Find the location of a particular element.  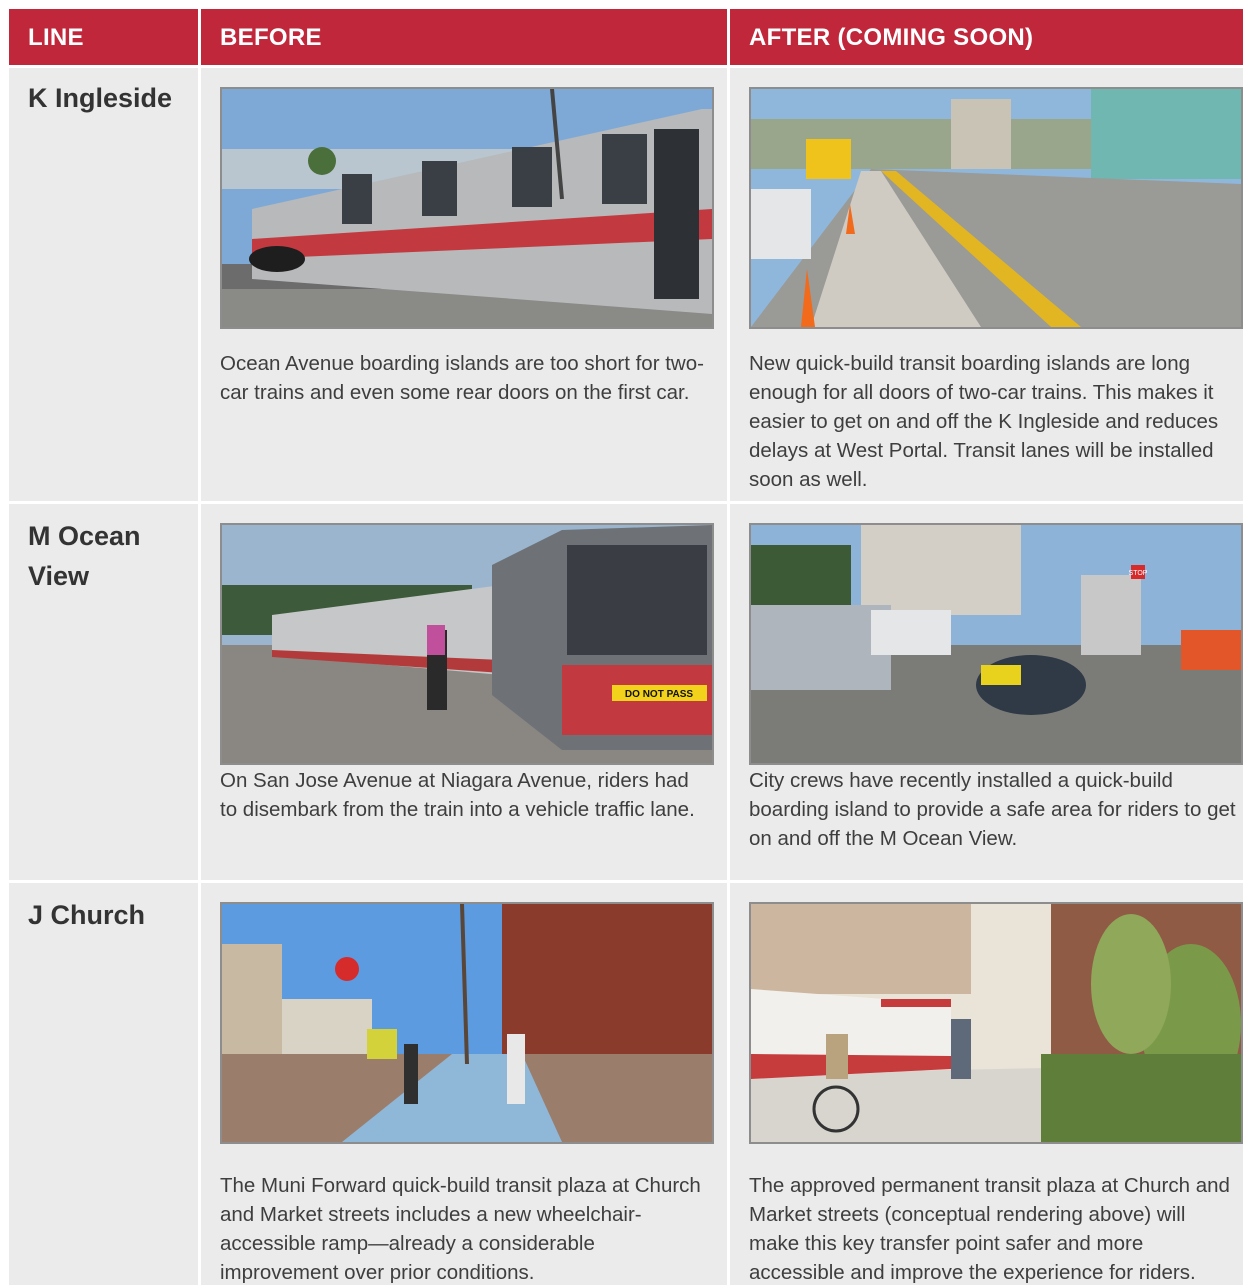

line-name-part2: View is located at coordinates (59, 576).